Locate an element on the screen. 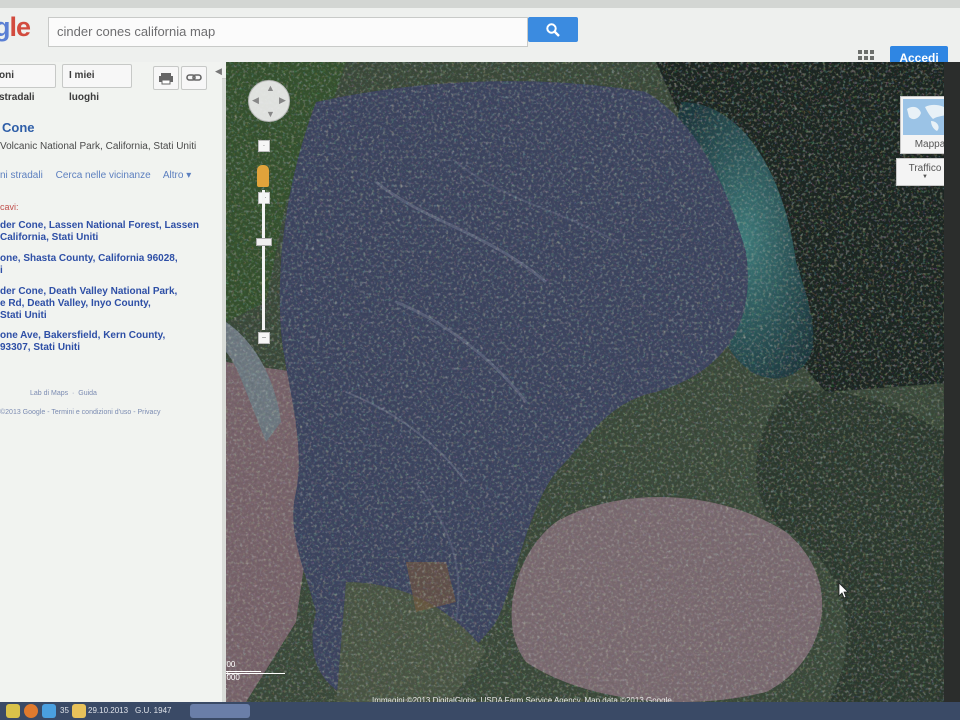 Image resolution: width=960 pixels, height=720 pixels. print-icon is located at coordinates (166, 79).